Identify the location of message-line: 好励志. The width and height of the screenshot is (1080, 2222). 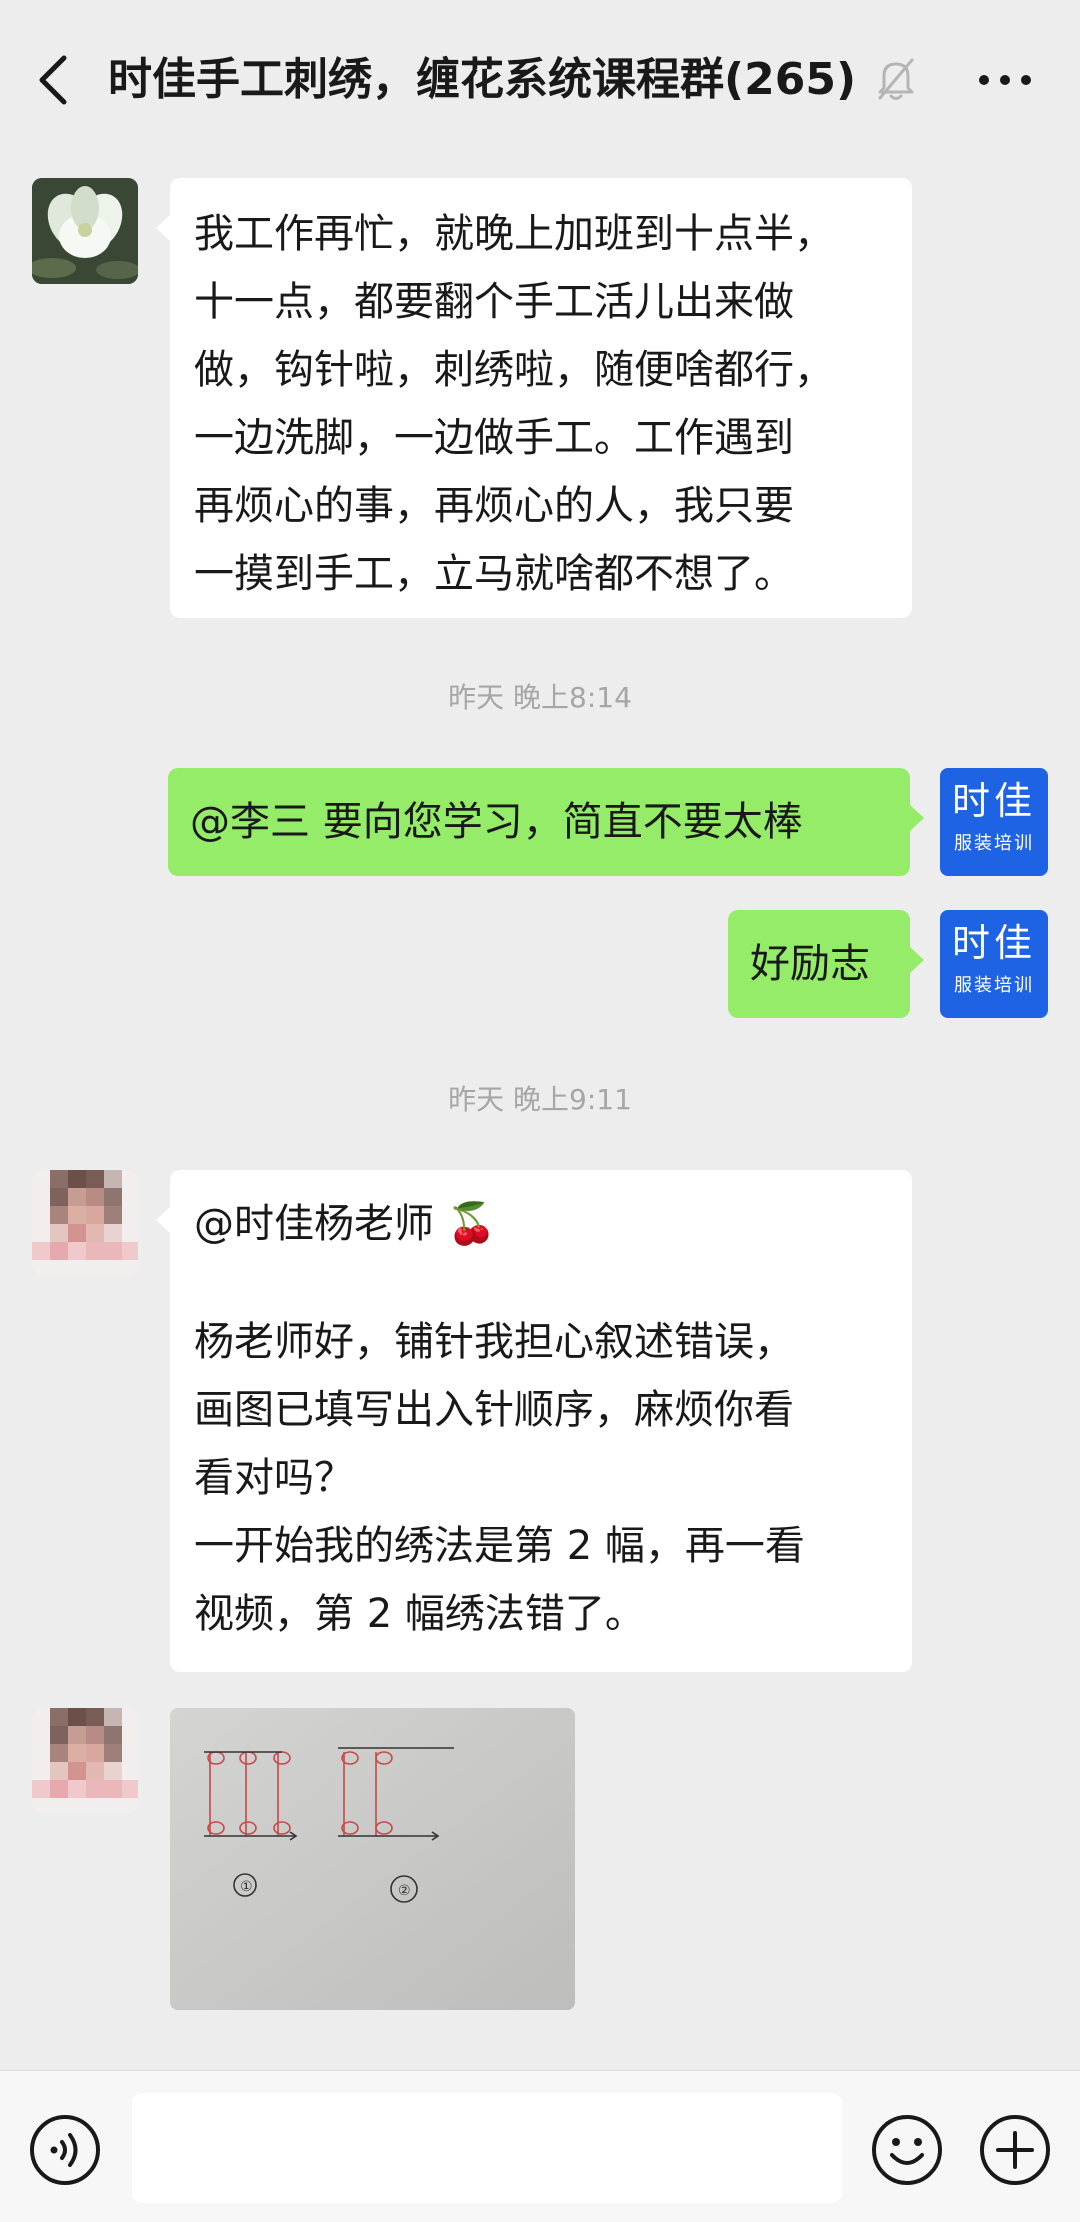
(810, 964).